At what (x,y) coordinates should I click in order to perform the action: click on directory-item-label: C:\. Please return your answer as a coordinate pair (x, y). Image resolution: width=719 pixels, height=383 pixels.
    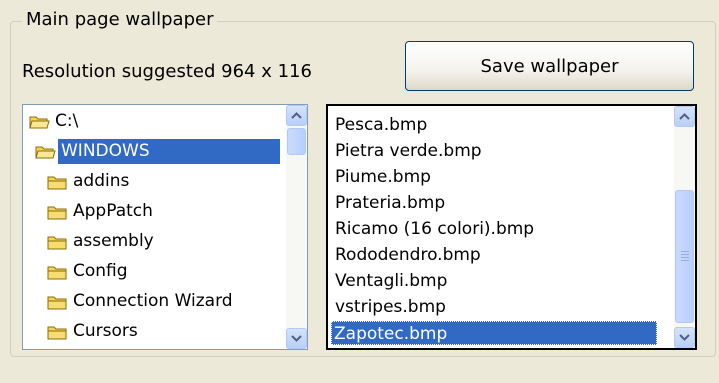
    Looking at the image, I should click on (67, 121).